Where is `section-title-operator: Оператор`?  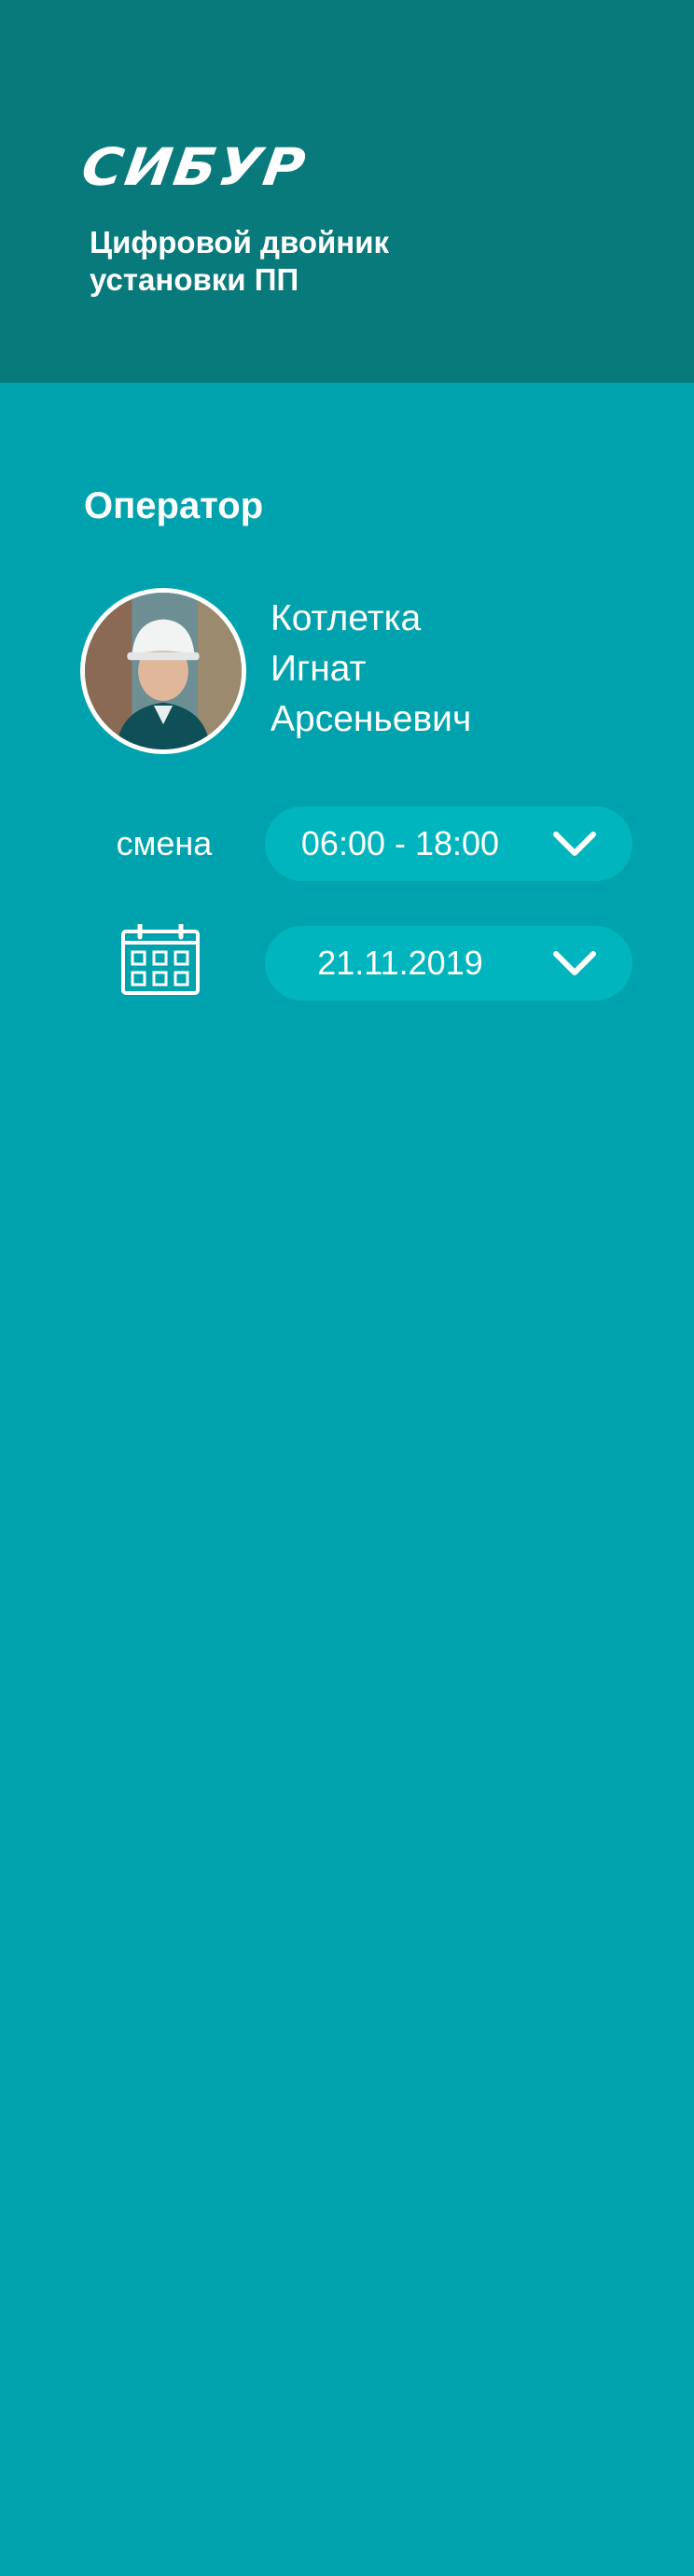 section-title-operator: Оператор is located at coordinates (174, 506).